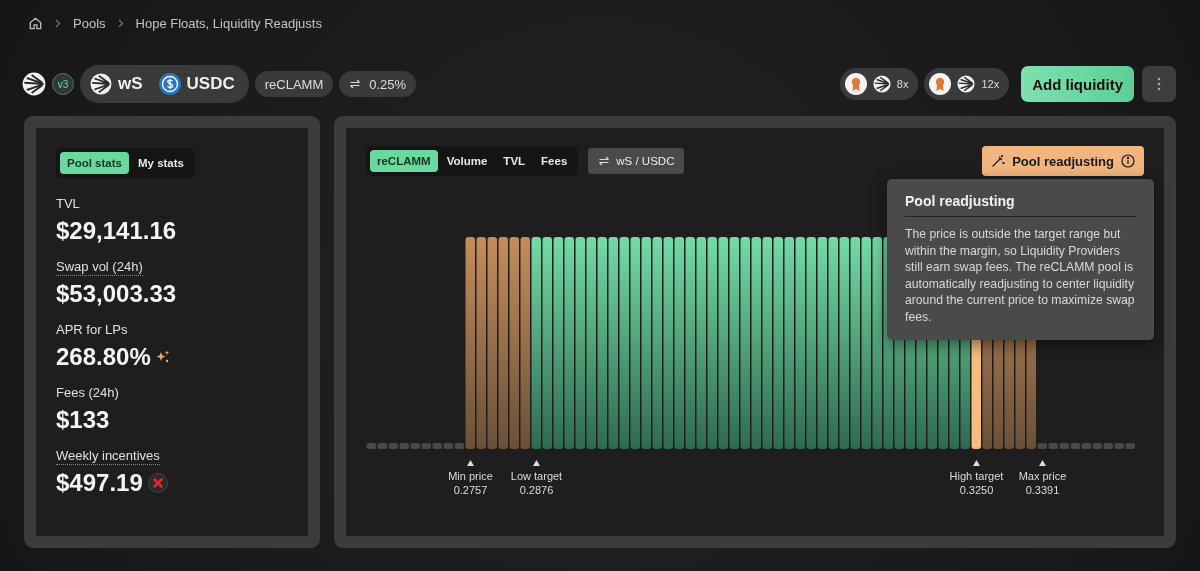 This screenshot has width=1200, height=571. I want to click on breadcrumb-link: Pools, so click(89, 23).